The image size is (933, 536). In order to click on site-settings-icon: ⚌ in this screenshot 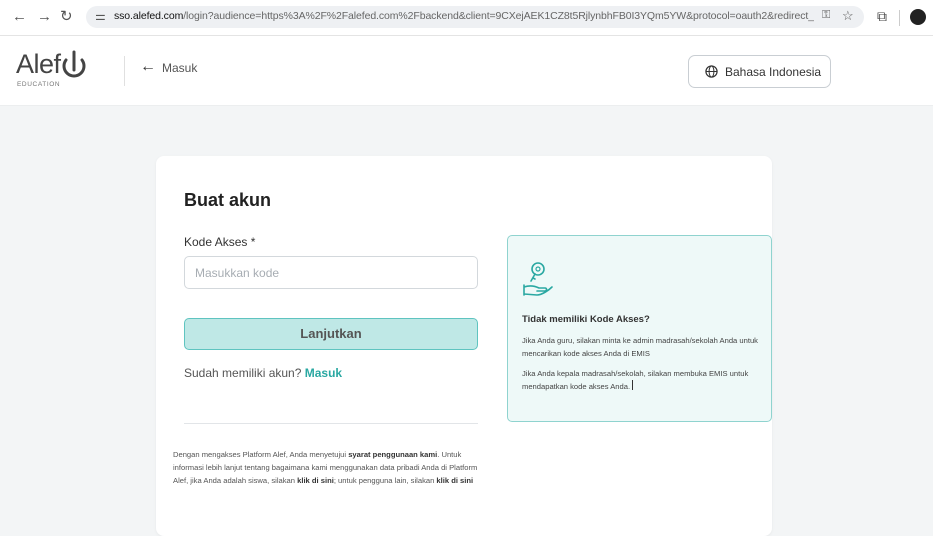, I will do `click(100, 16)`.